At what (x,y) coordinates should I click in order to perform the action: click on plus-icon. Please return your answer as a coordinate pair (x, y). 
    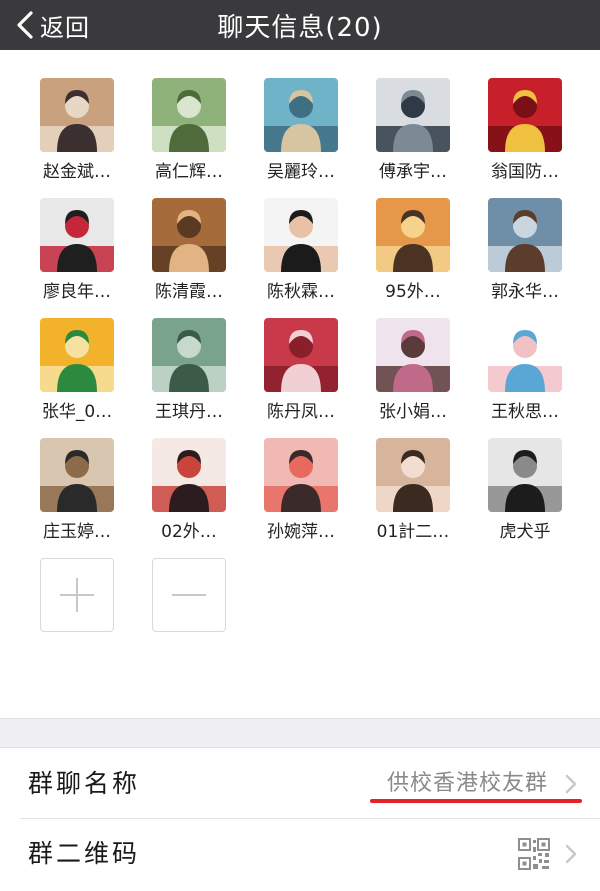
    Looking at the image, I should click on (77, 595).